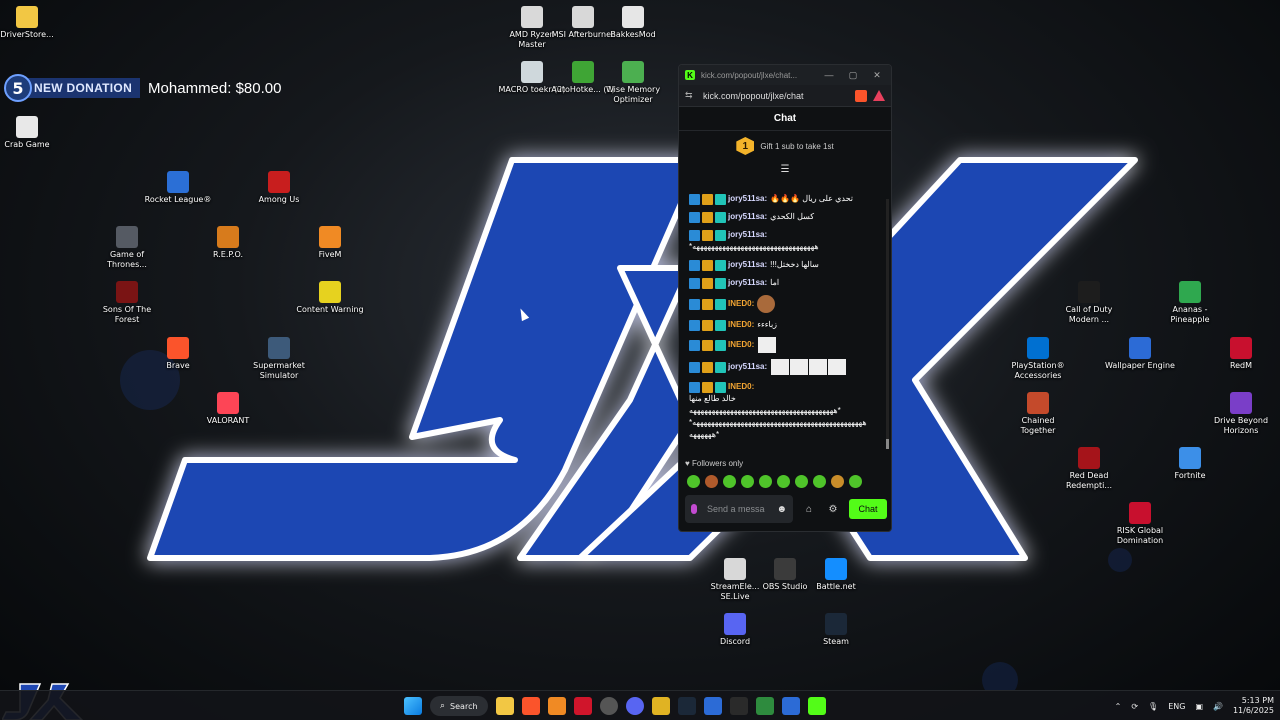 The width and height of the screenshot is (1280, 720). Describe the element at coordinates (633, 83) in the screenshot. I see `desktop-icon: Wise Memory Optimizer` at that location.